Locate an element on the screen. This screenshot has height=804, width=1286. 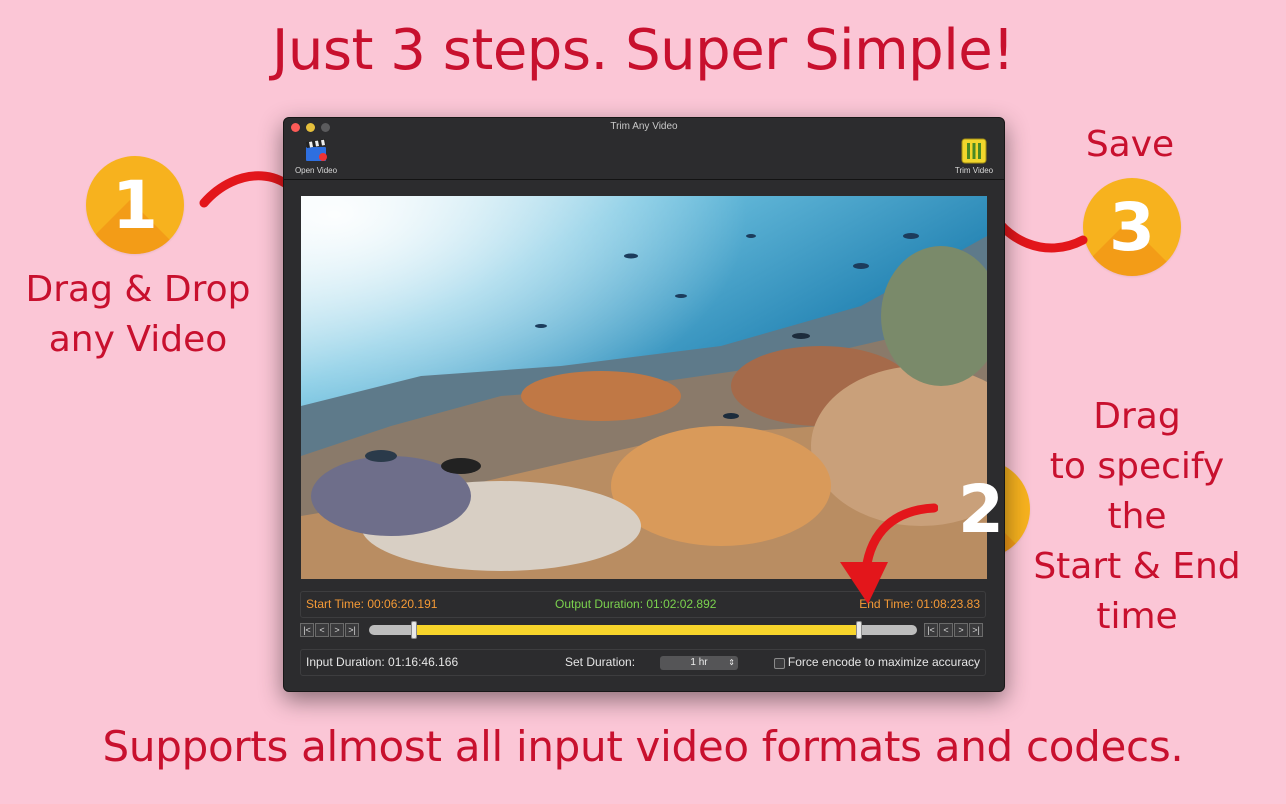
end-first-button: |< is located at coordinates (931, 630).